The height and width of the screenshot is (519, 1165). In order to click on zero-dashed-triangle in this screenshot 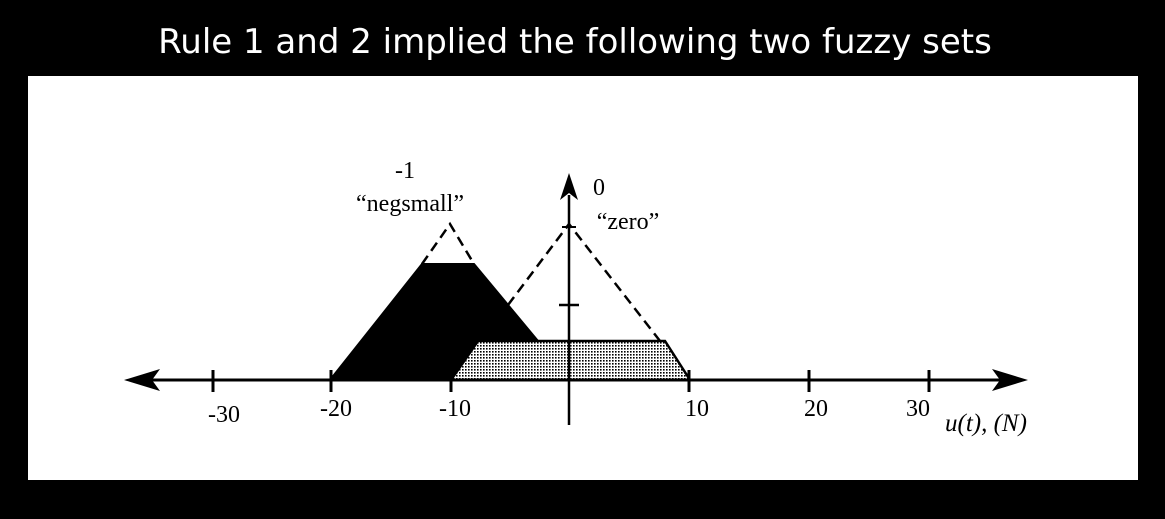, I will do `click(584, 281)`.